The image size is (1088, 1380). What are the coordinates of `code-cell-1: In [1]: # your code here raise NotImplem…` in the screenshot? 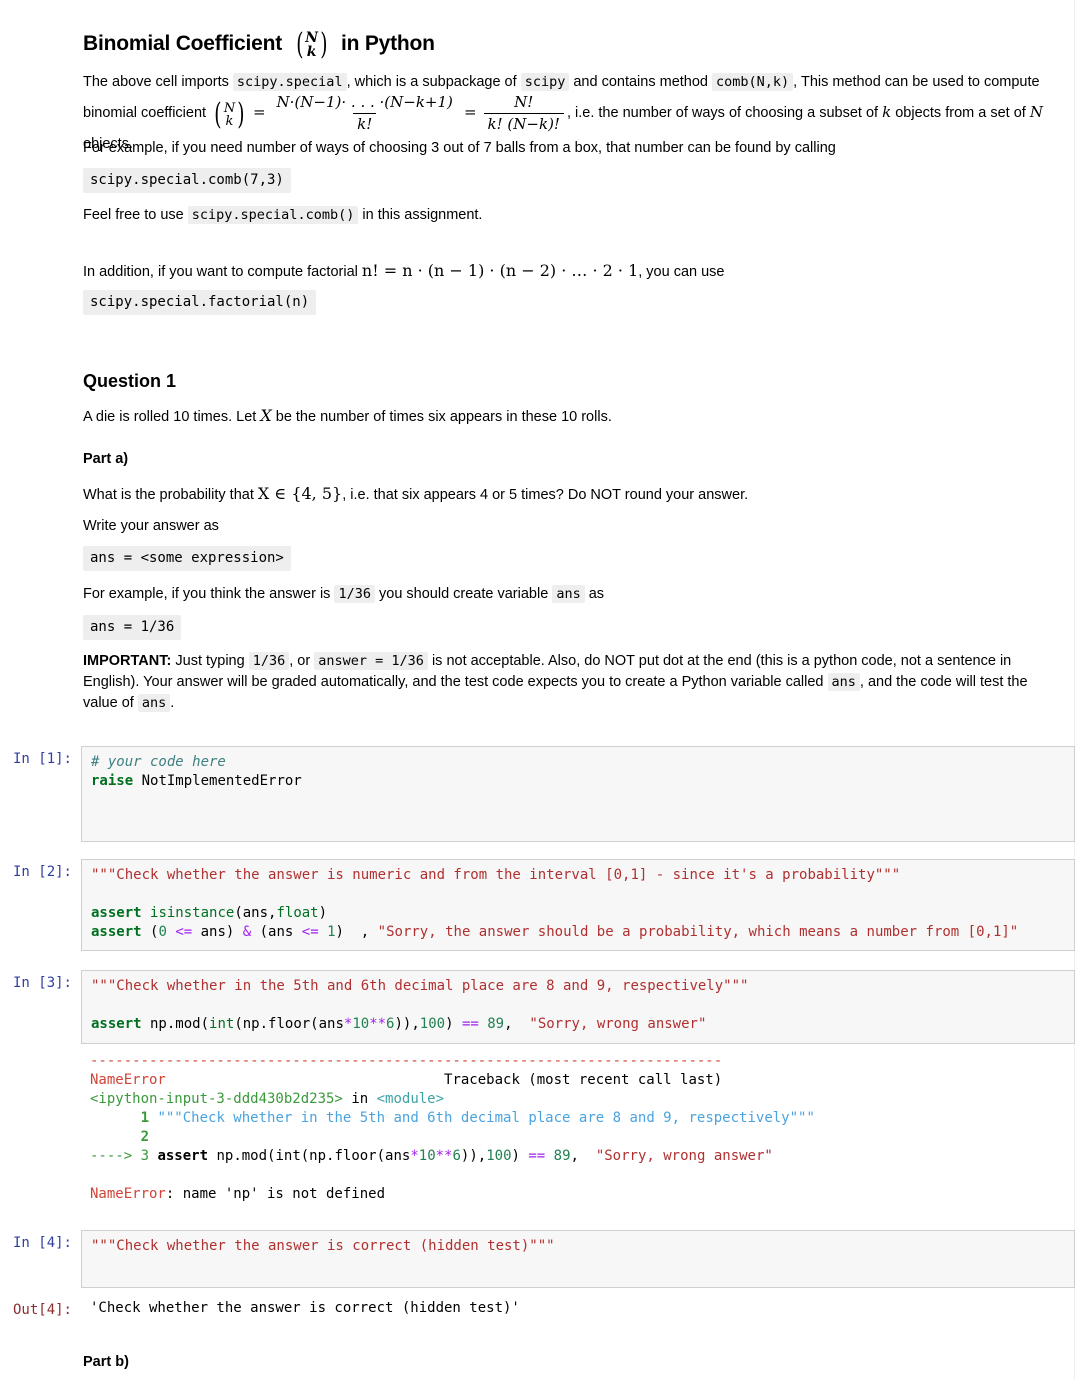 It's located at (537, 794).